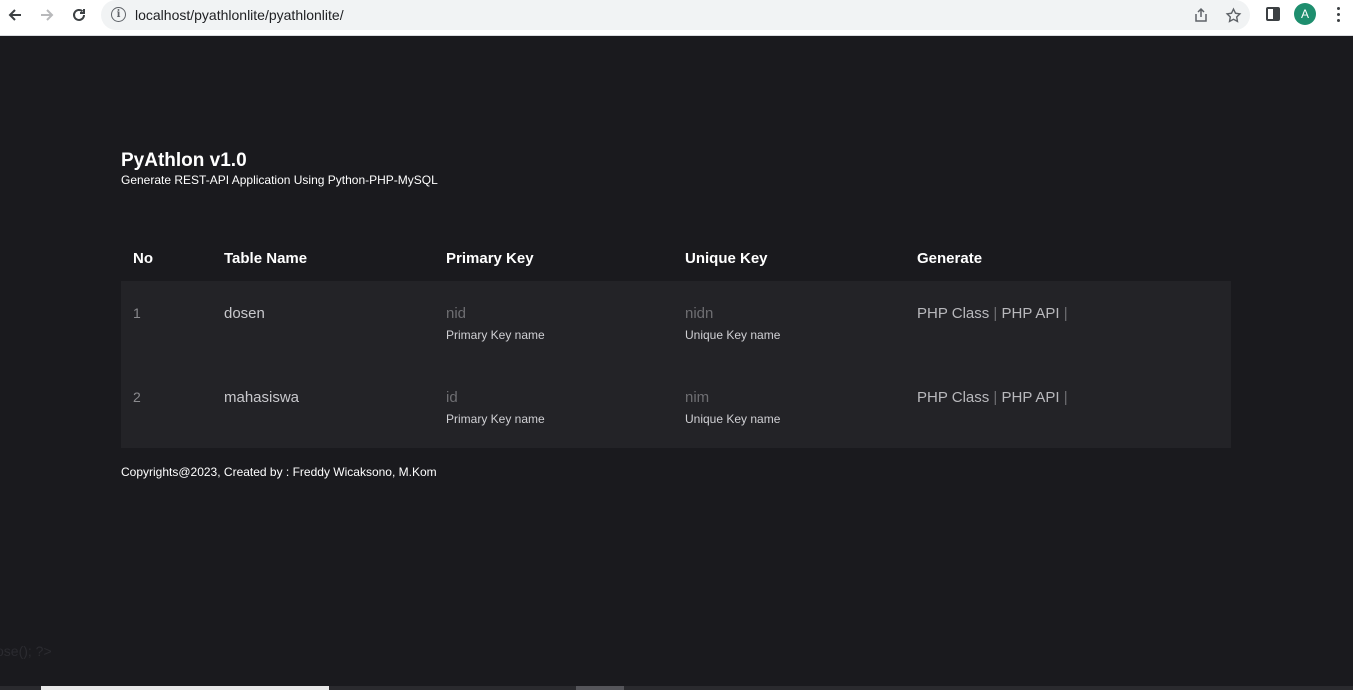 Image resolution: width=1353 pixels, height=690 pixels. What do you see at coordinates (79, 15) in the screenshot?
I see `reload-icon` at bounding box center [79, 15].